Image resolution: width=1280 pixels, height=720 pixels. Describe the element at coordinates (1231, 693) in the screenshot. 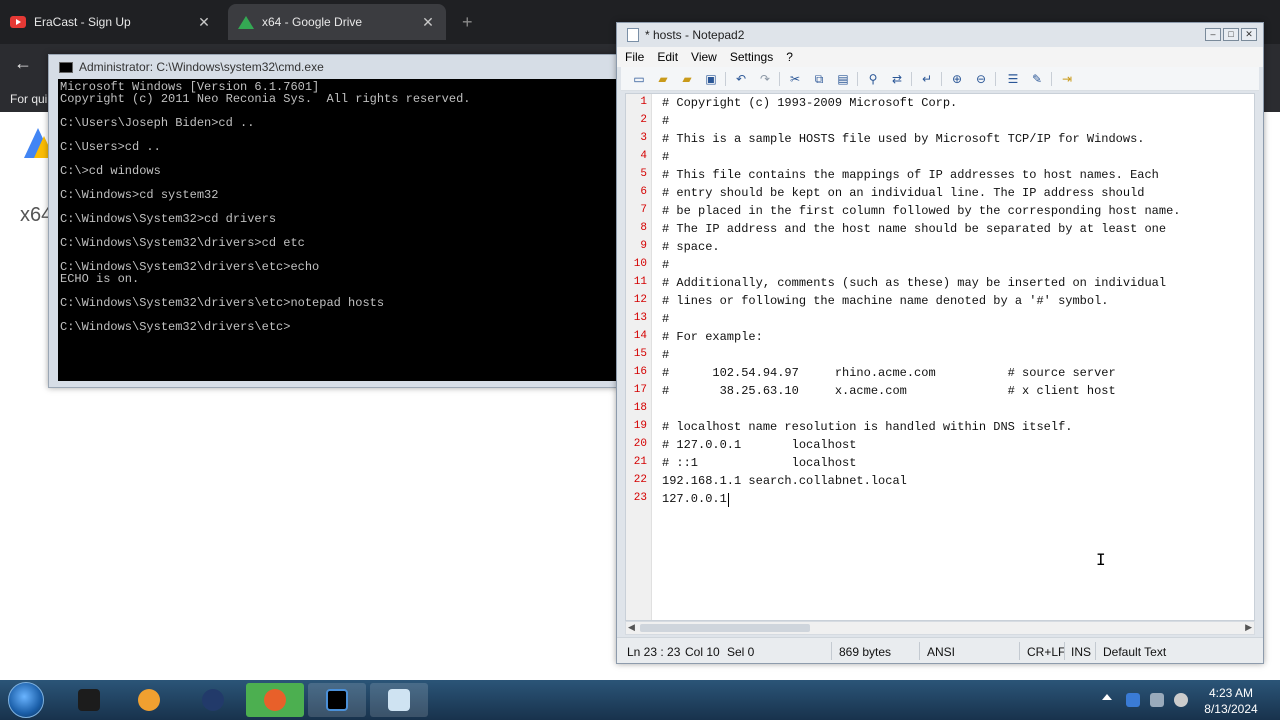

I see `clock-time: 4:23 AM` at that location.